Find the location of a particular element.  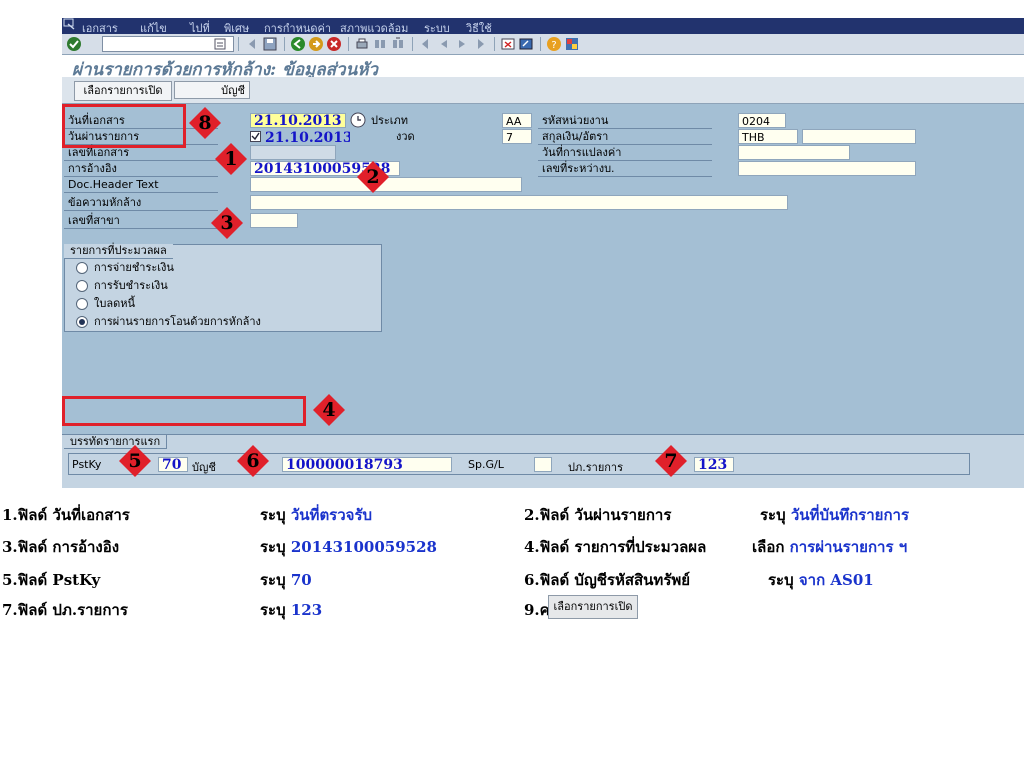

exchange-rate-field is located at coordinates (859, 136).